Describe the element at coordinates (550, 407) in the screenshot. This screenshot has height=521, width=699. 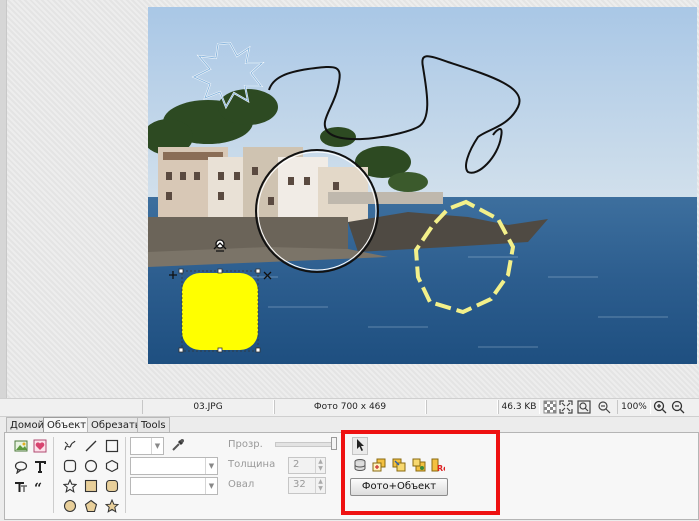
I see `checkerboard-icon` at that location.